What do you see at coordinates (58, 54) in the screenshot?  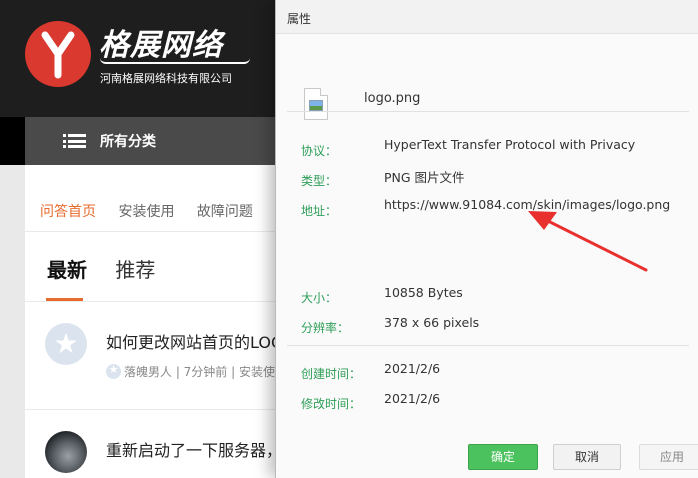 I see `logo-y-icon` at bounding box center [58, 54].